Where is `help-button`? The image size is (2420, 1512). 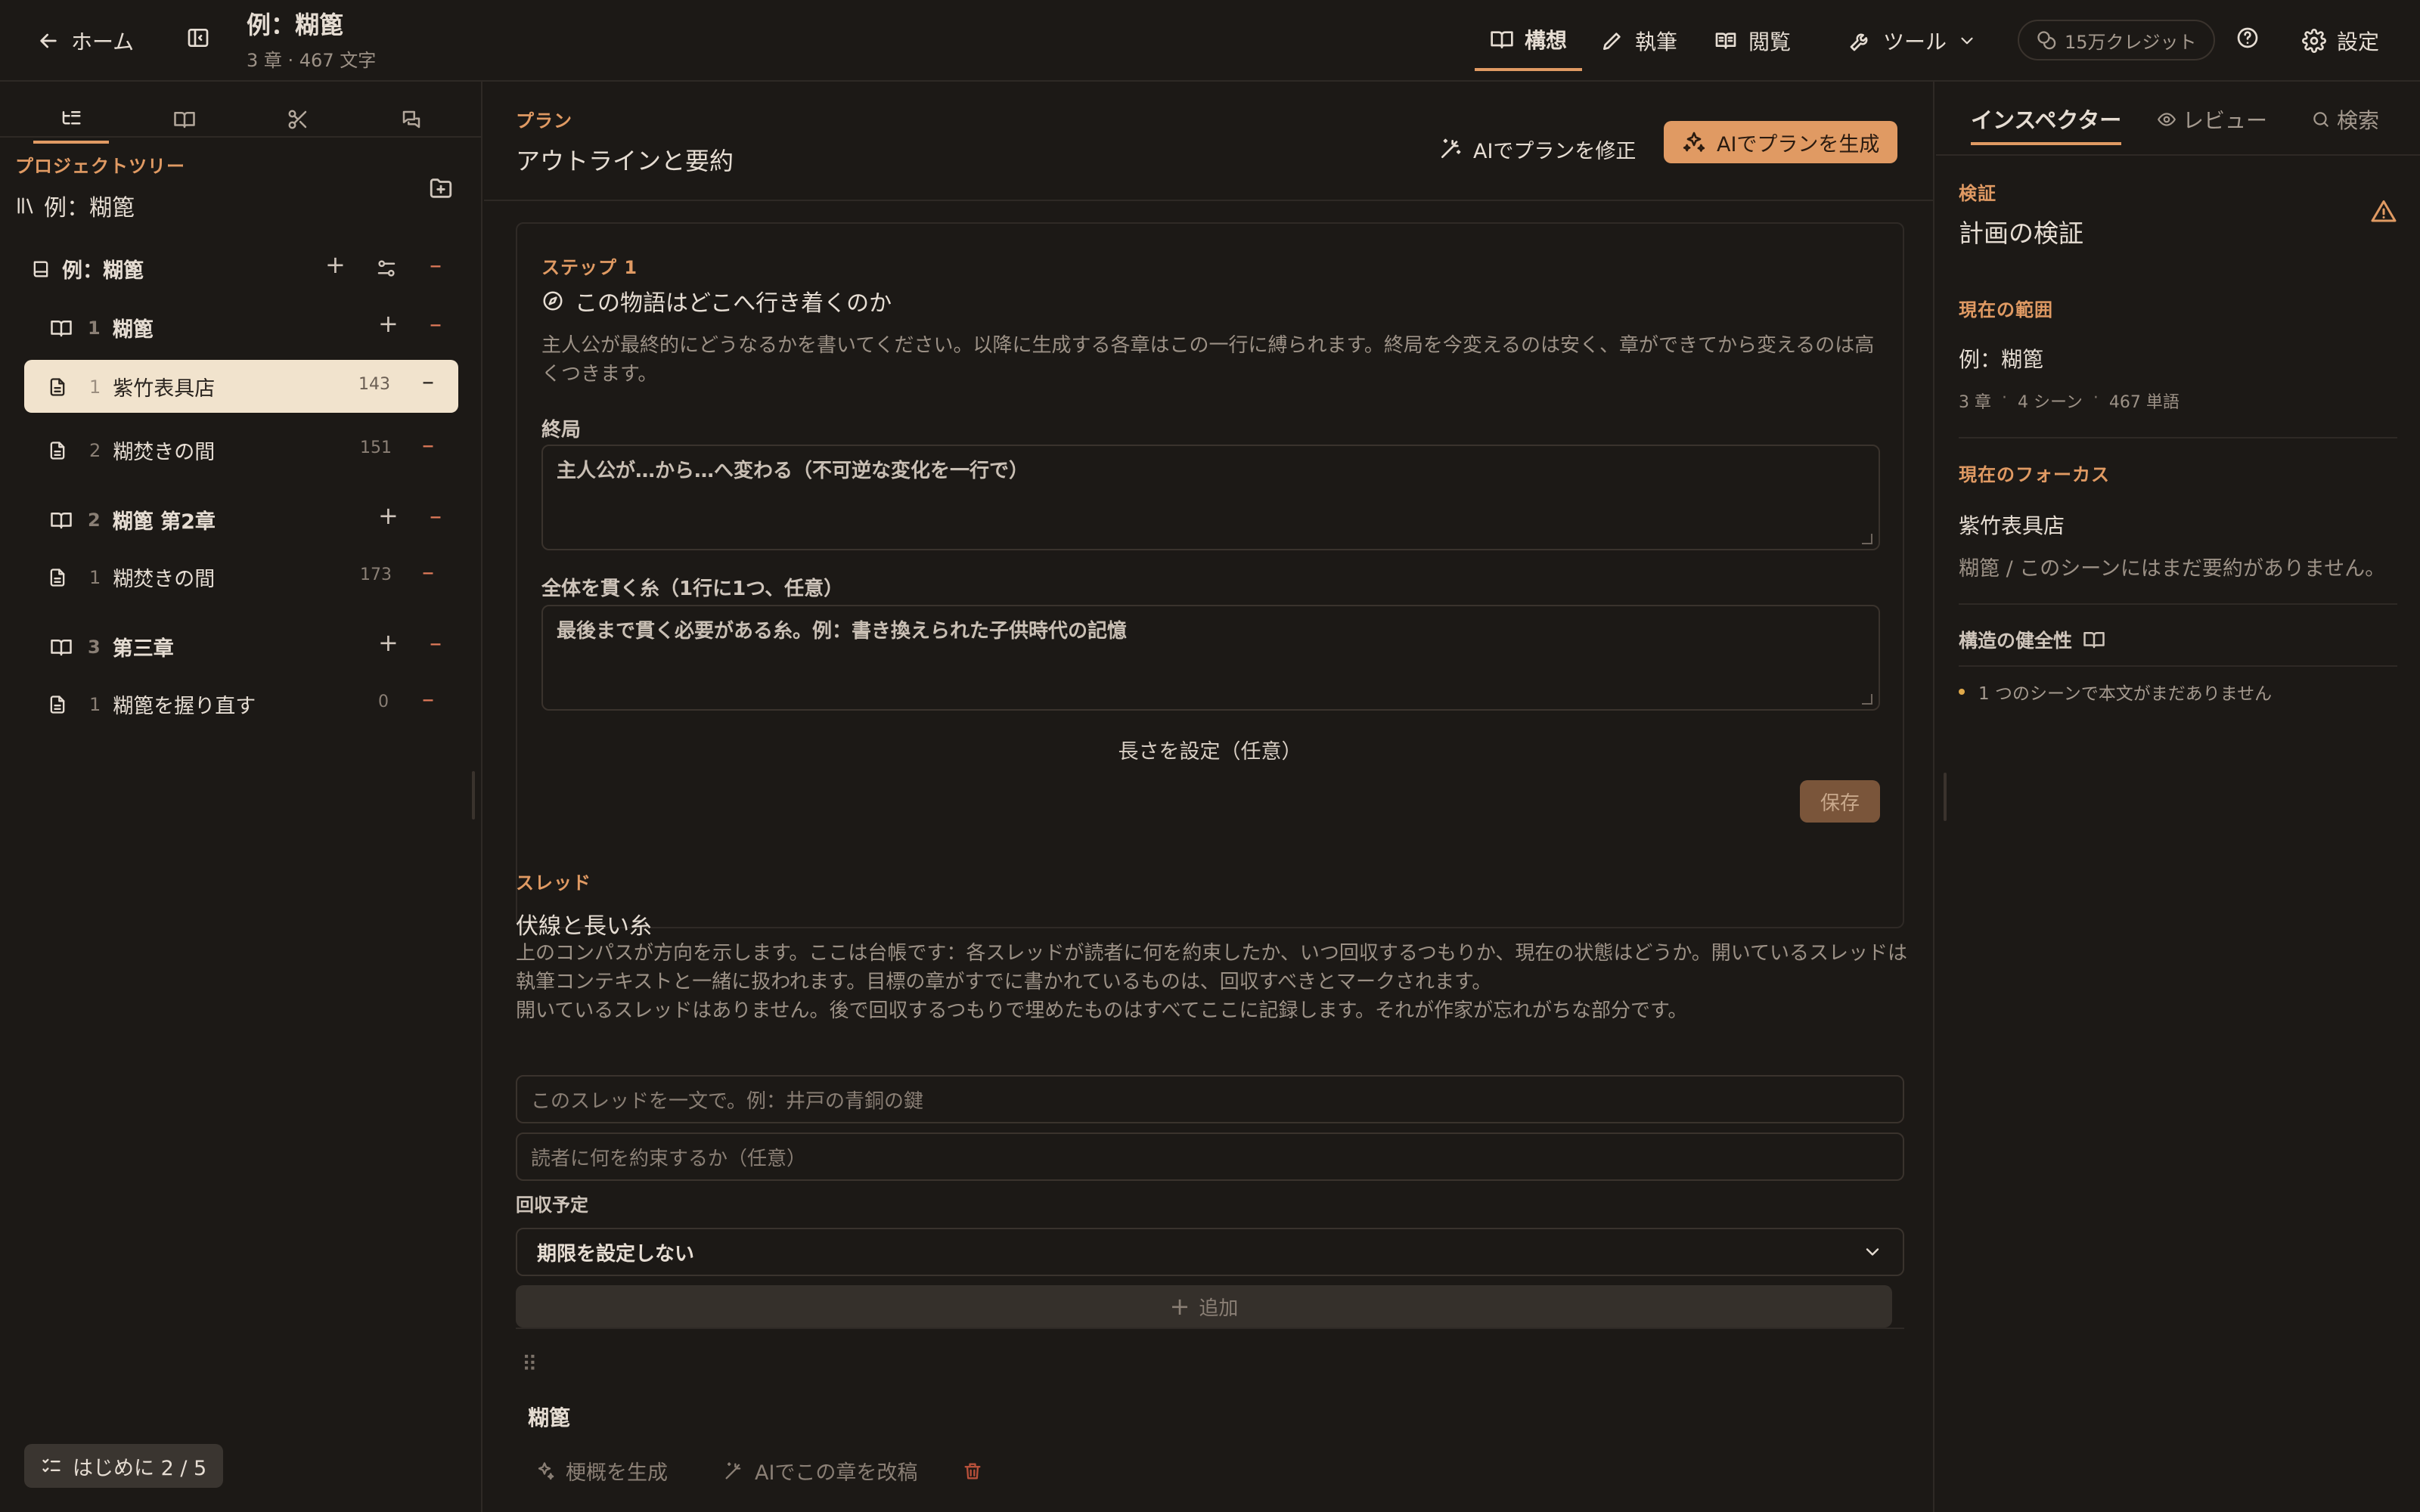
help-button is located at coordinates (2247, 38).